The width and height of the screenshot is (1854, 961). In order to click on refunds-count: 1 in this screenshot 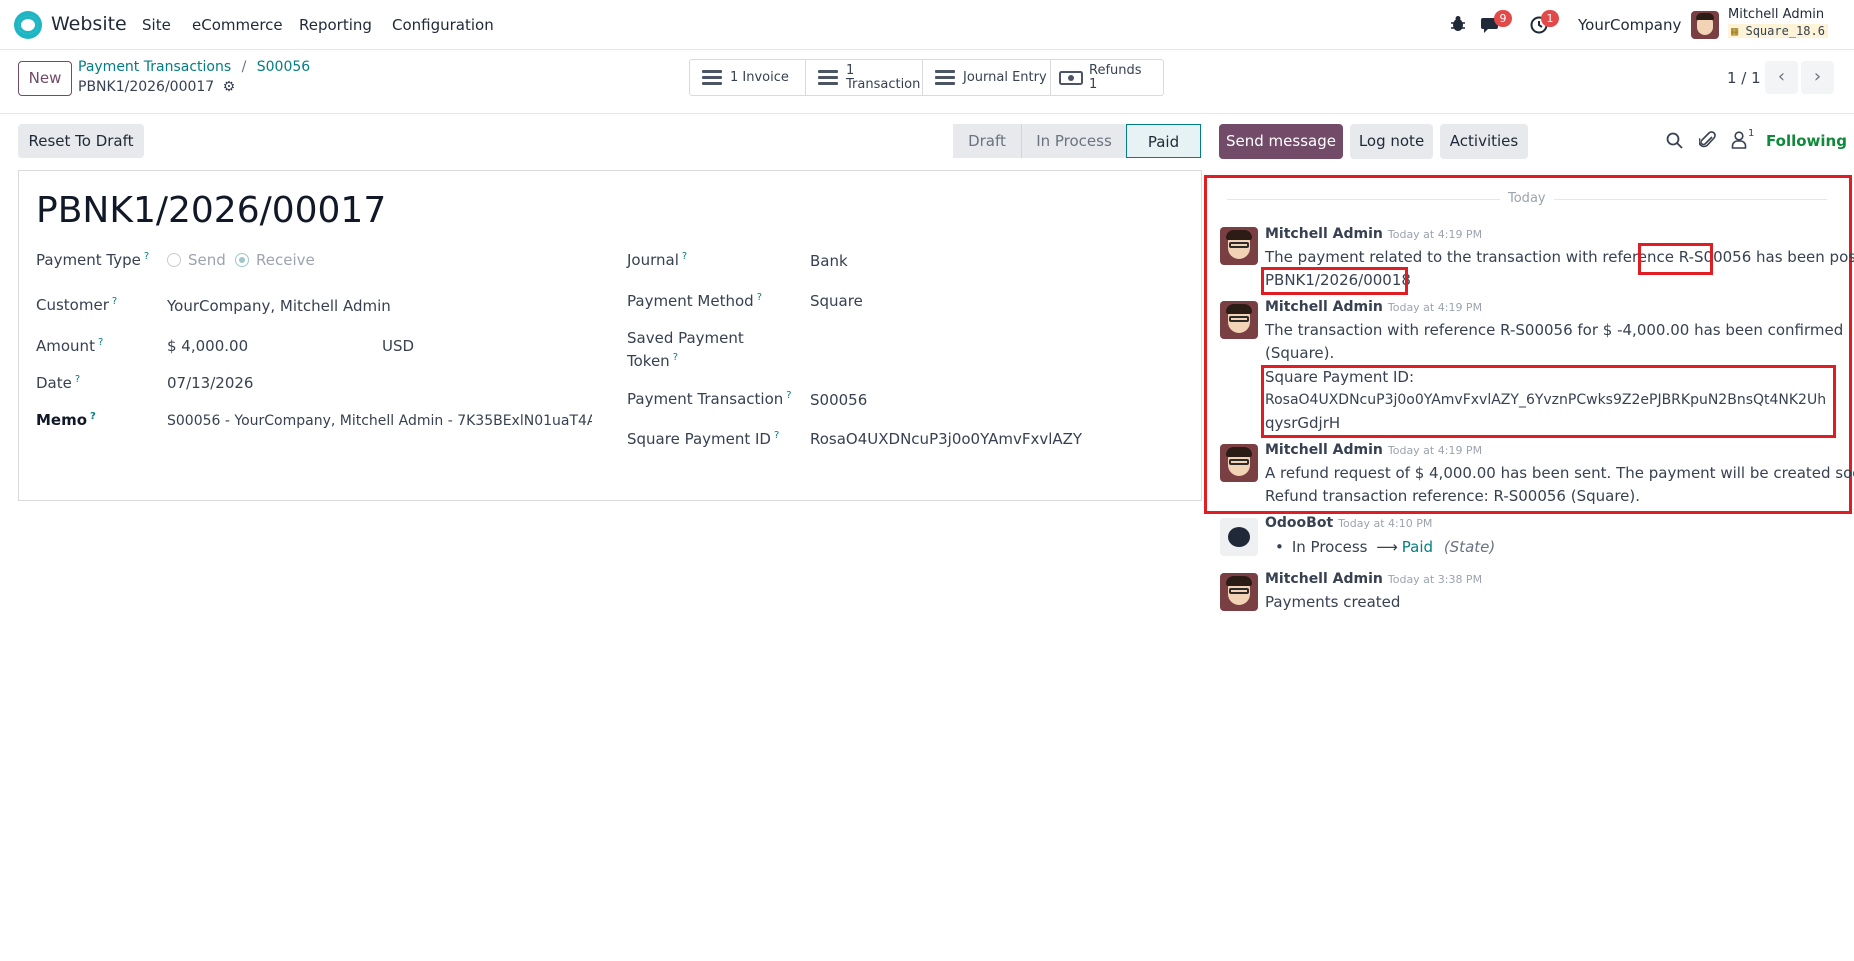, I will do `click(1093, 84)`.